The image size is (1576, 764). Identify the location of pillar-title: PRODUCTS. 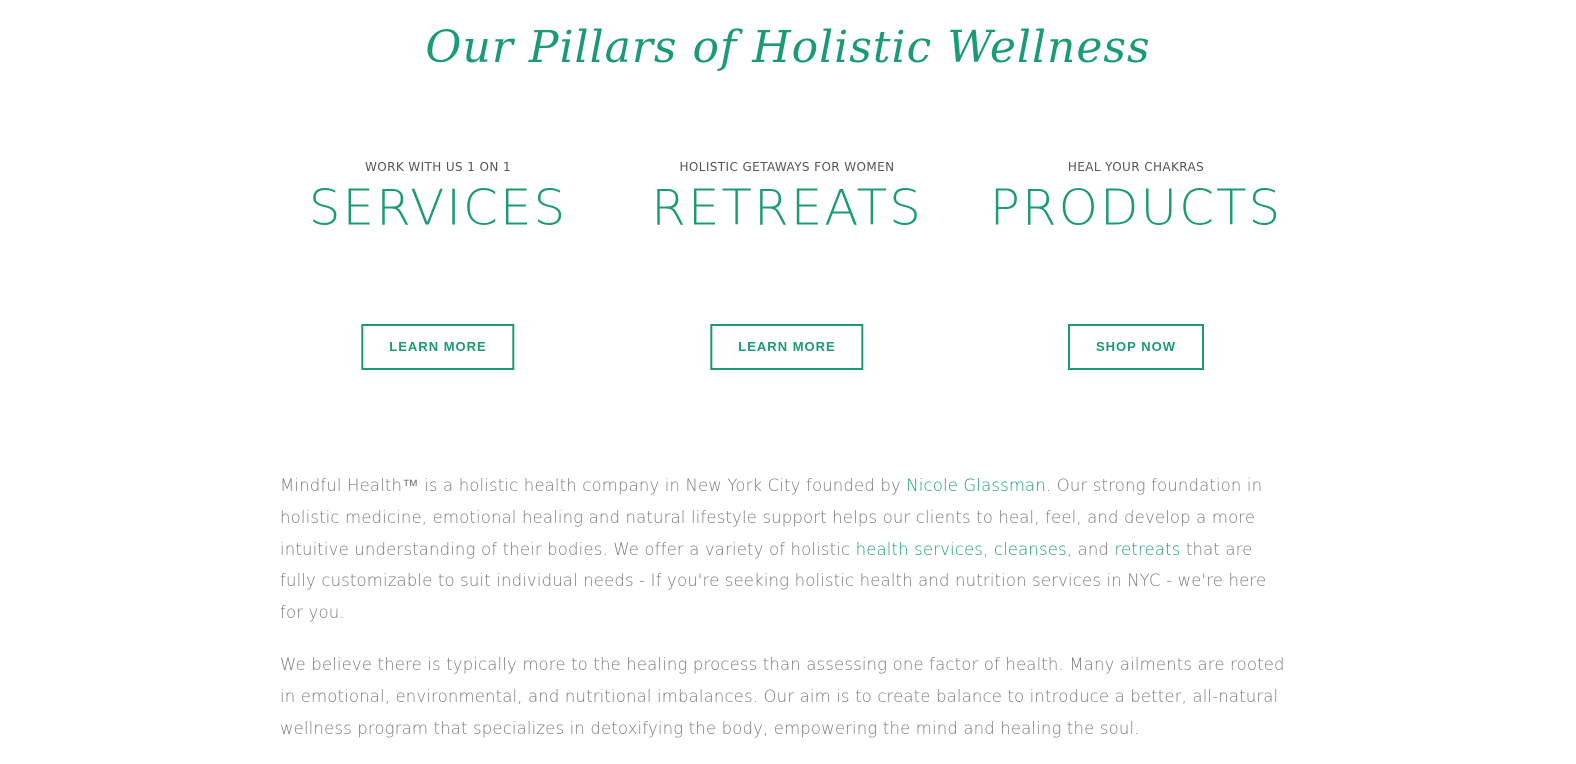
(1136, 208).